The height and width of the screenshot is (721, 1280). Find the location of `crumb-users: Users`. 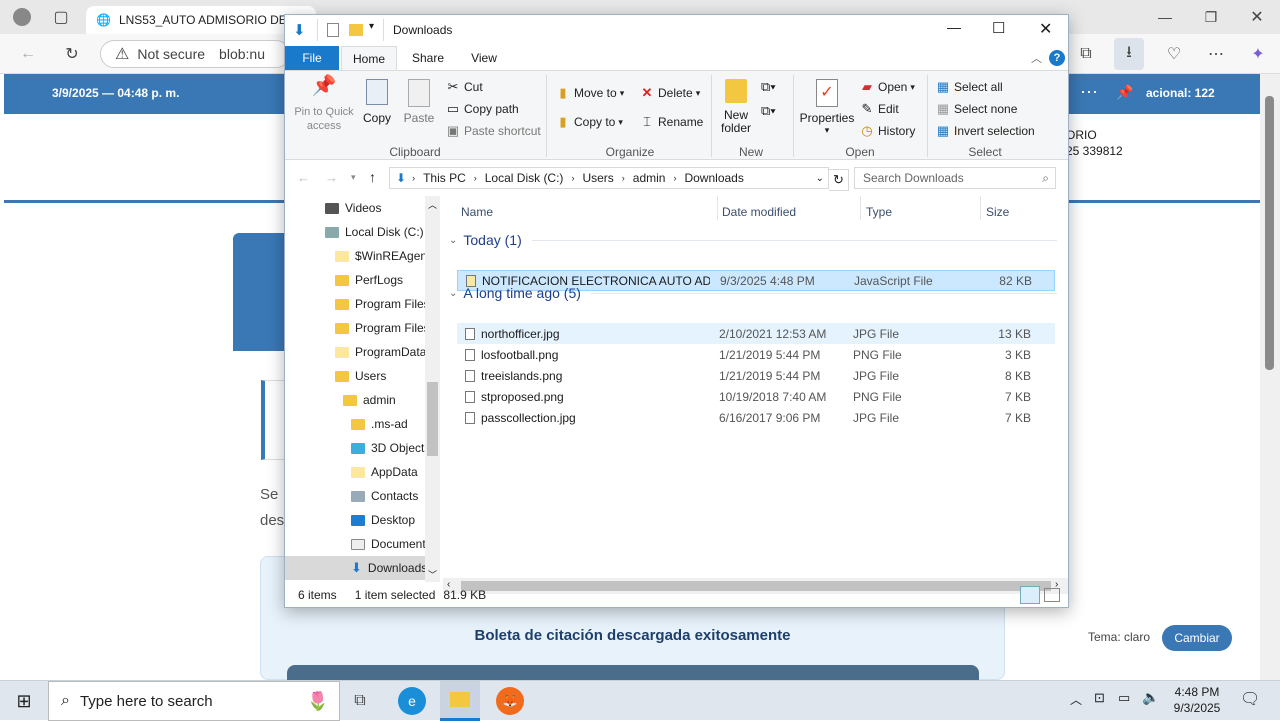

crumb-users: Users is located at coordinates (597, 178).